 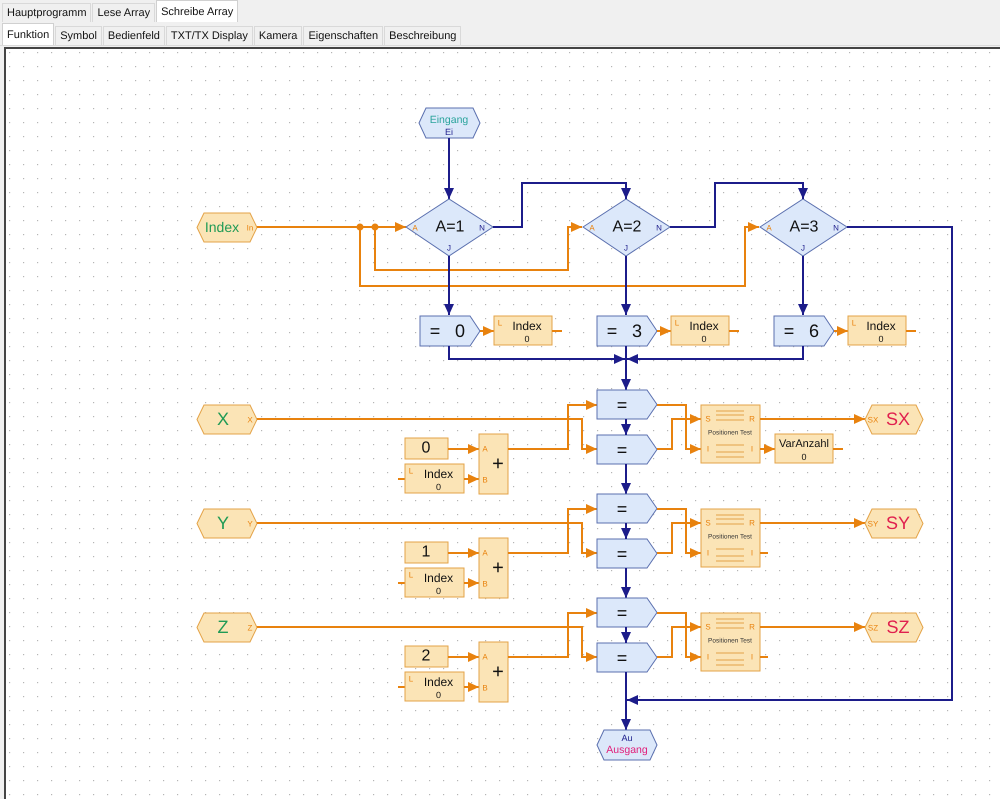 What do you see at coordinates (426, 552) in the screenshot?
I see `constant-value: 1` at bounding box center [426, 552].